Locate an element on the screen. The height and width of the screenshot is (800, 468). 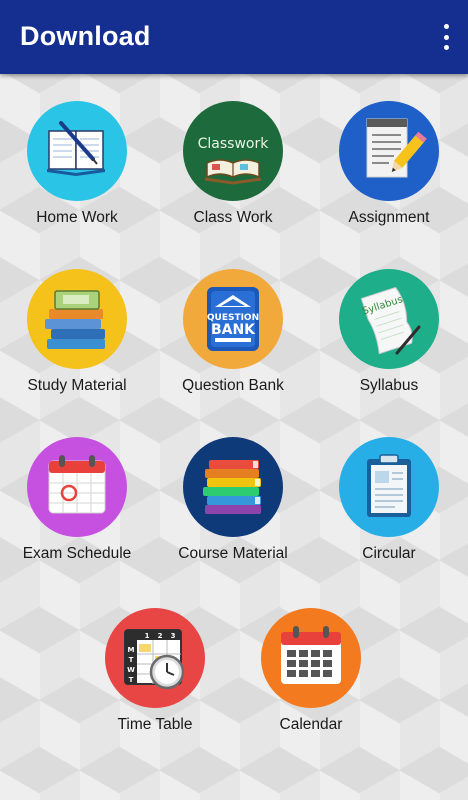
tile-calendar: Calendar is located at coordinates (311, 683).